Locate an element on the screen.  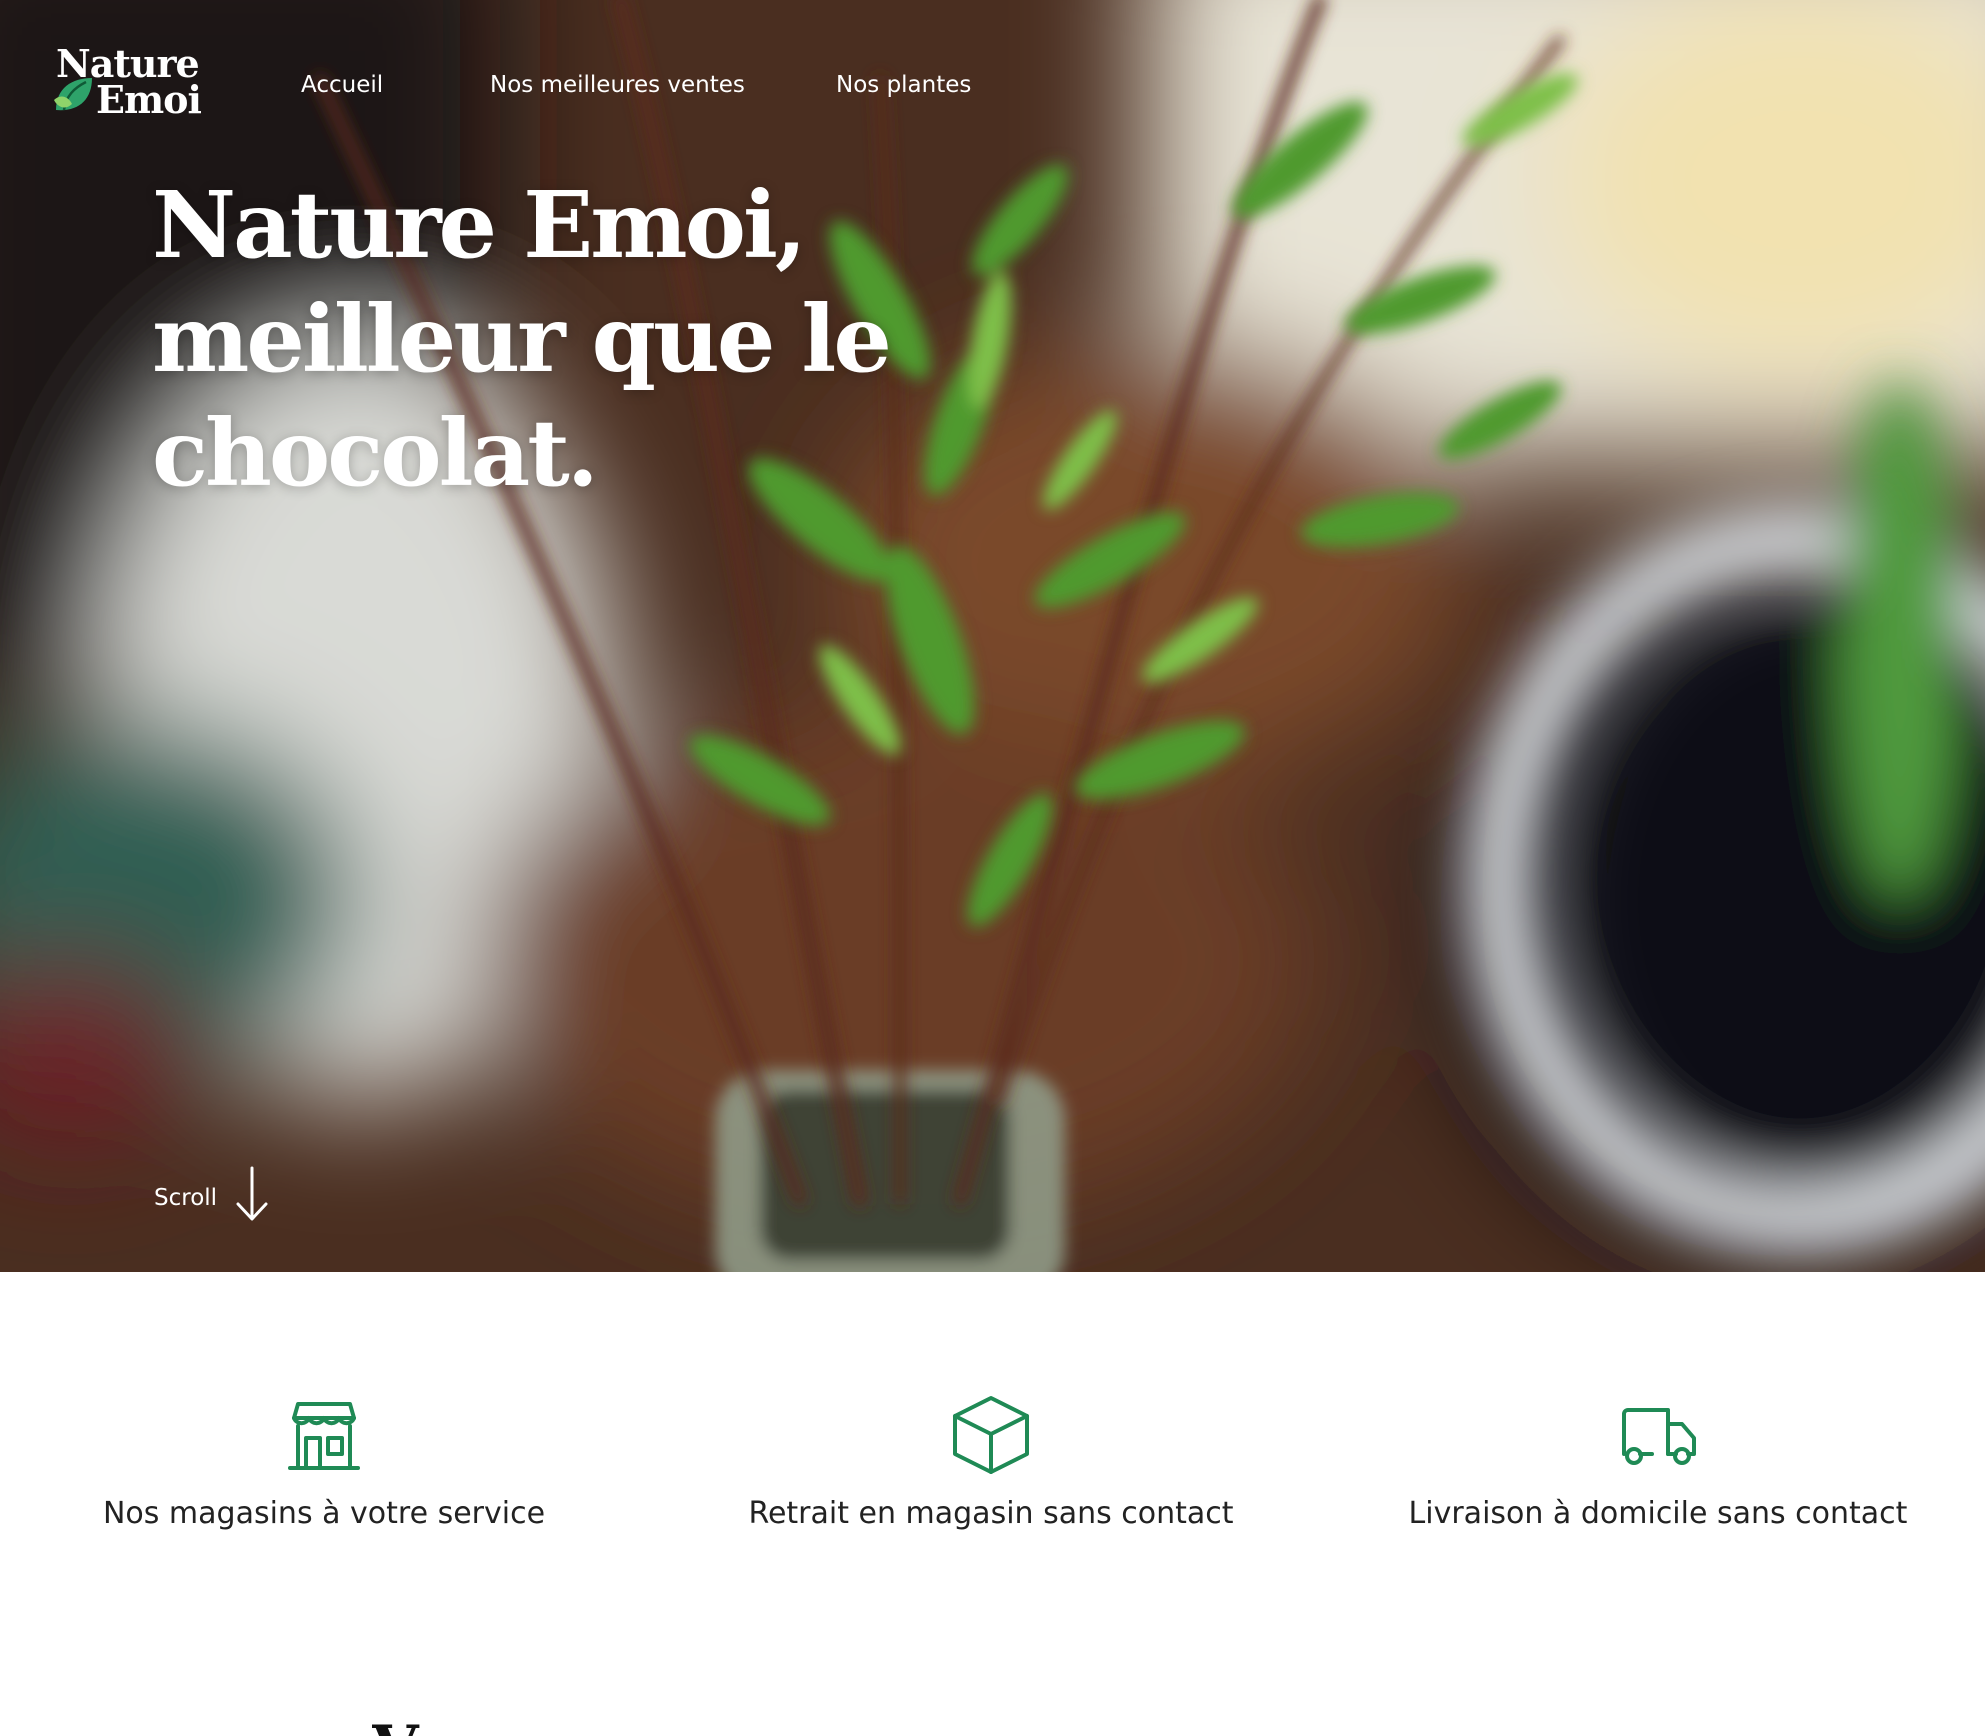
box-icon is located at coordinates (991, 1435).